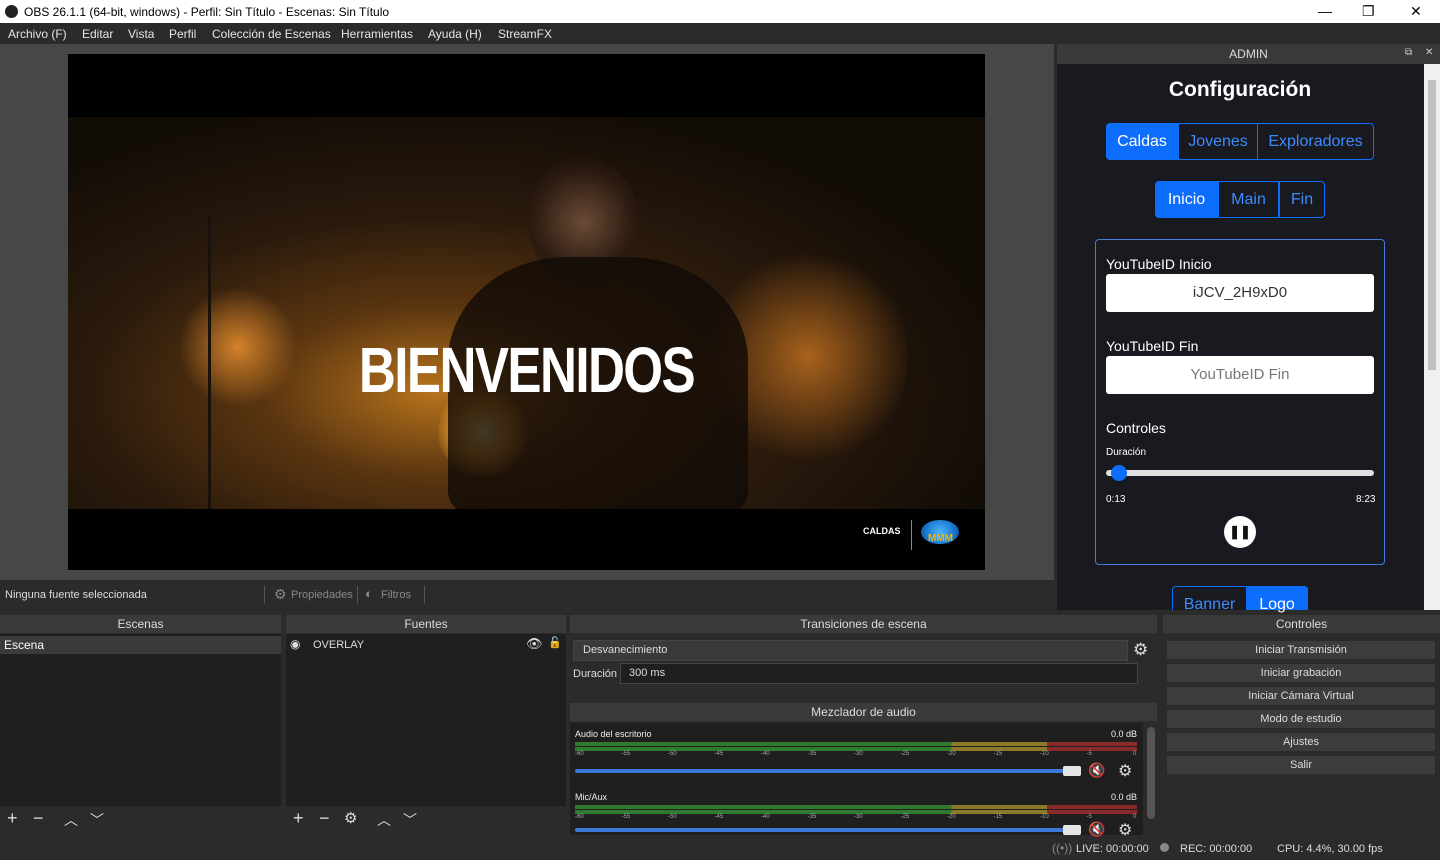 This screenshot has width=1440, height=860. Describe the element at coordinates (140, 819) in the screenshot. I see `scenes-toolbar: + − ︿ ﹀` at that location.